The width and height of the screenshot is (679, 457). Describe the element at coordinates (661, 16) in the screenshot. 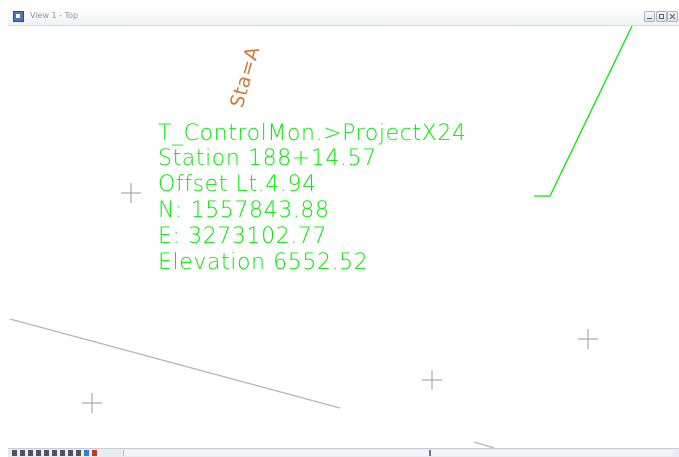

I see `maximize-button` at that location.